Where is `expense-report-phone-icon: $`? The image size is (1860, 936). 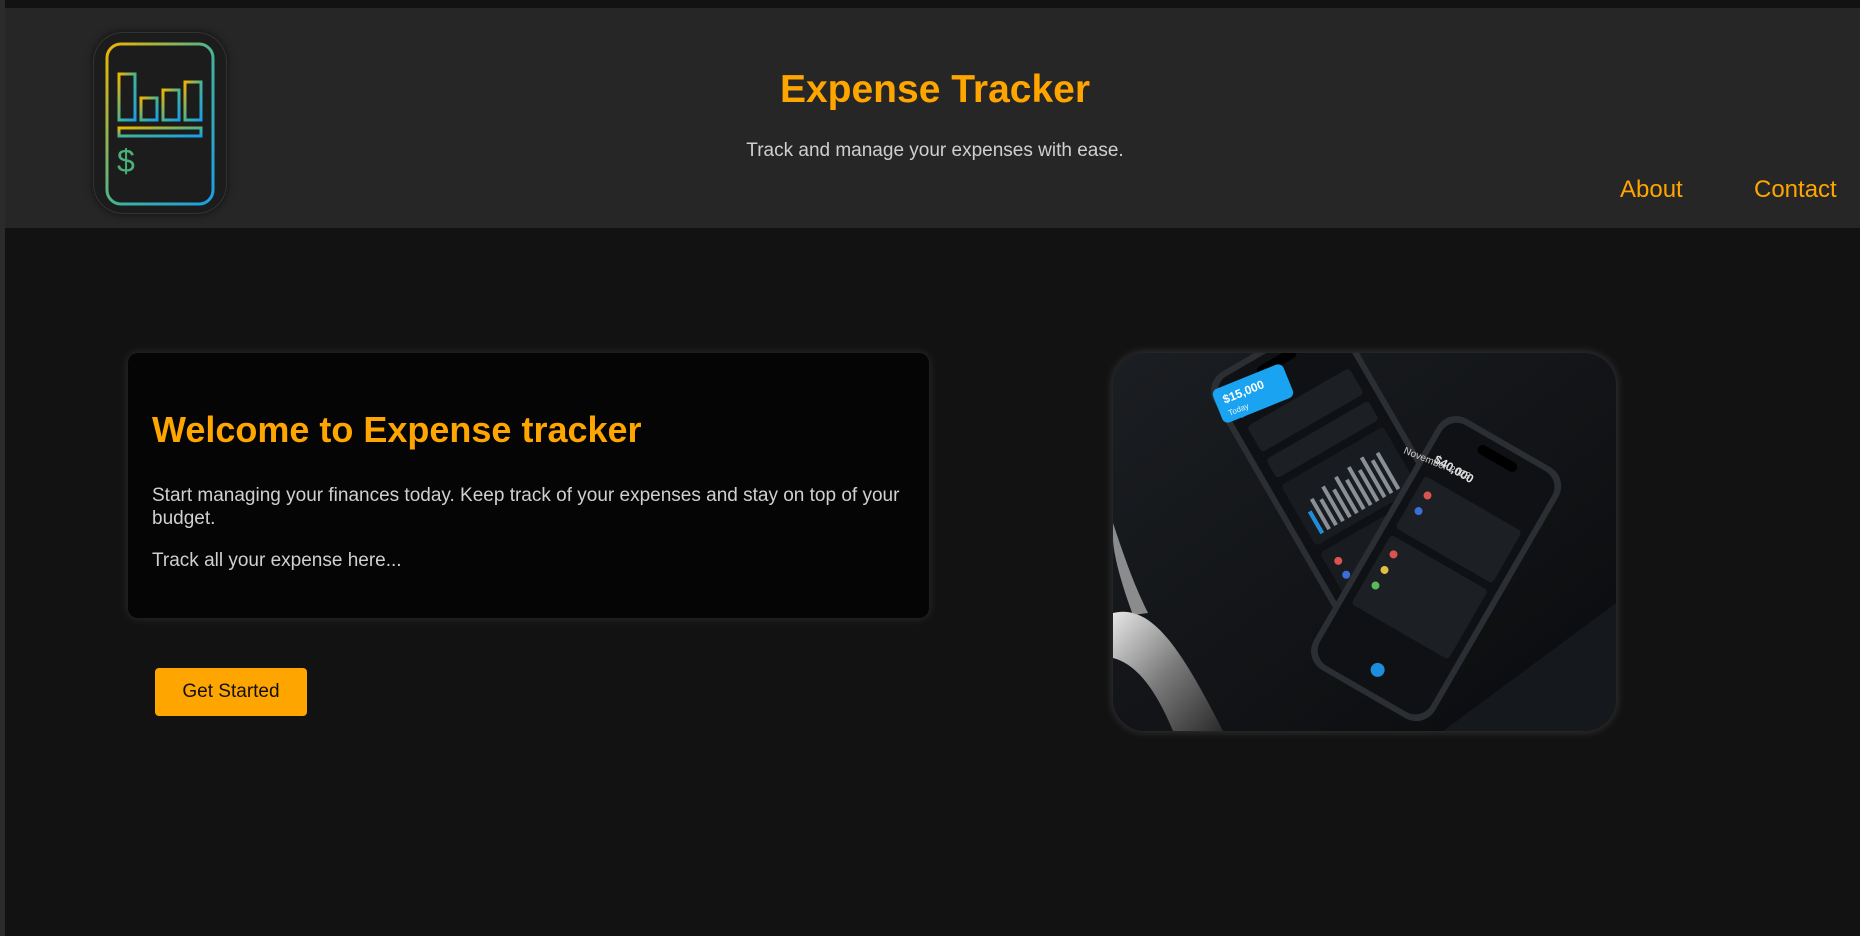 expense-report-phone-icon: $ is located at coordinates (160, 124).